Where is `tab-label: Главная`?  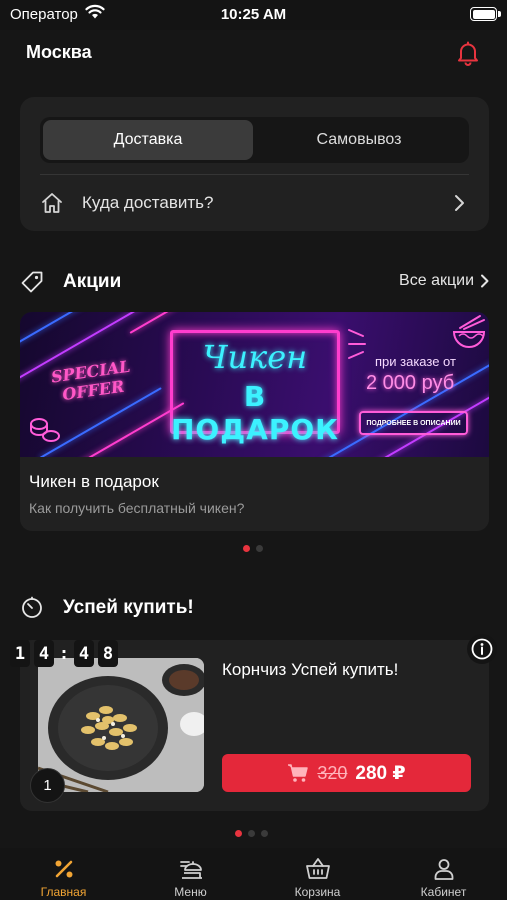 tab-label: Главная is located at coordinates (63, 892).